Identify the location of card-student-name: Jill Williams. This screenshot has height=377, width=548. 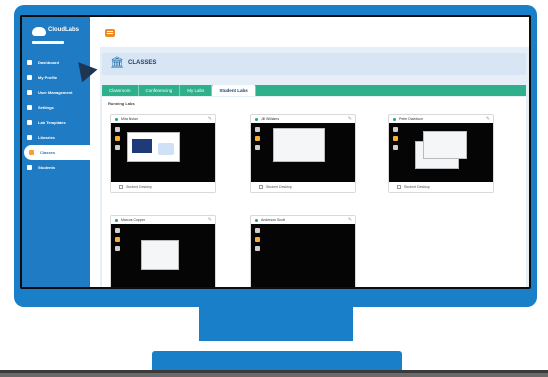
(270, 119).